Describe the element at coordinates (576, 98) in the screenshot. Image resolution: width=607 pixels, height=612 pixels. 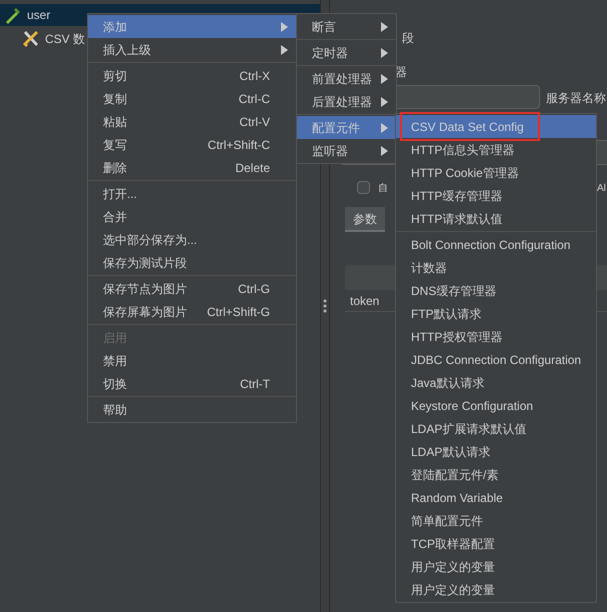
I see `server-name-label: 服务器名称` at that location.